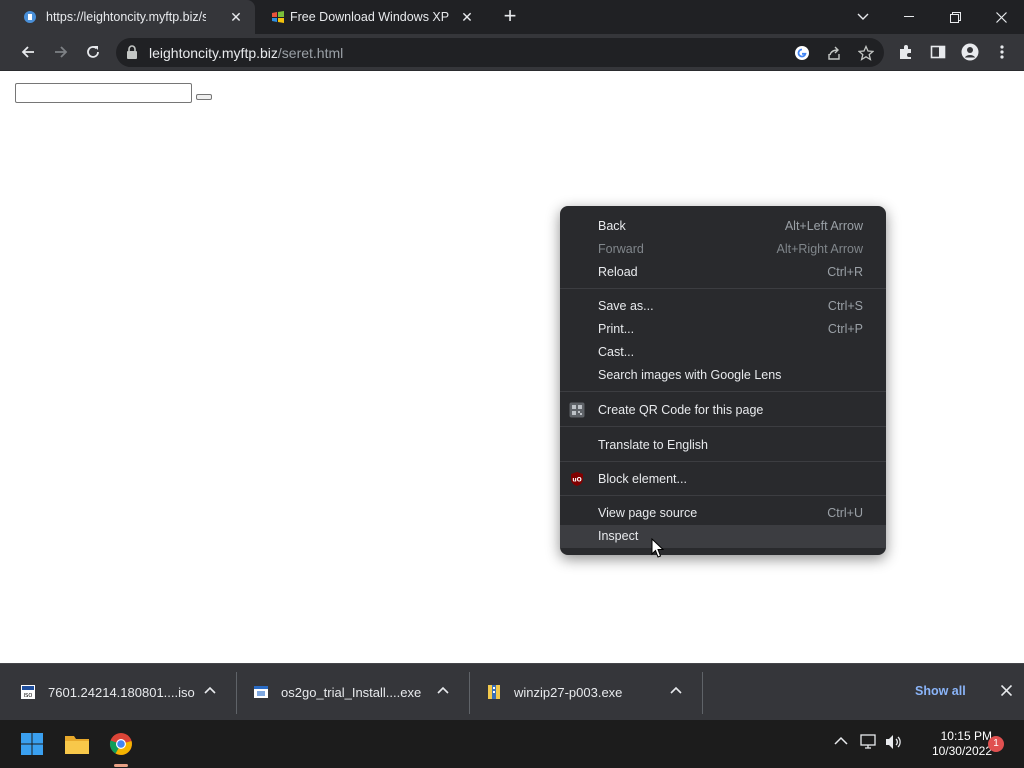 The image size is (1024, 768). Describe the element at coordinates (494, 692) in the screenshot. I see `winzip-icon` at that location.